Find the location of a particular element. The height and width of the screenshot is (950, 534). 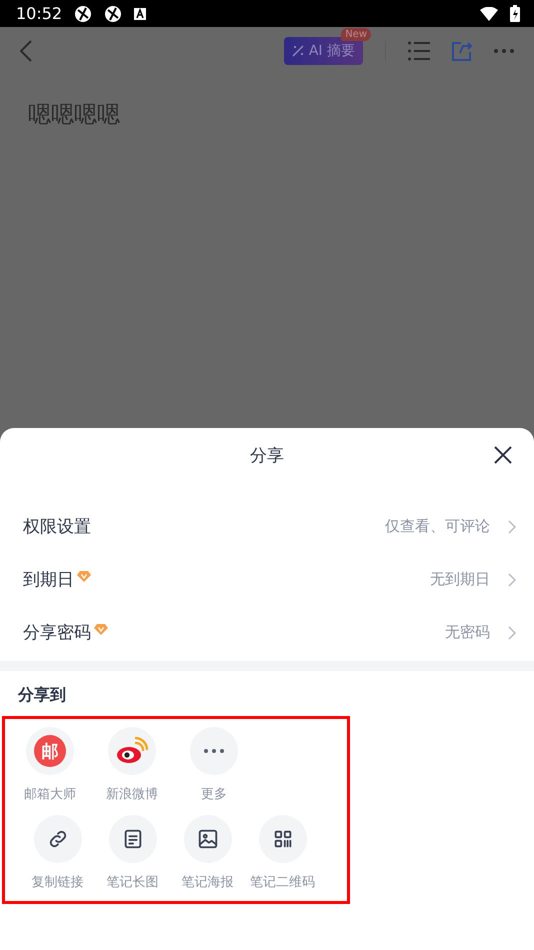

sparkle-icon is located at coordinates (298, 51).